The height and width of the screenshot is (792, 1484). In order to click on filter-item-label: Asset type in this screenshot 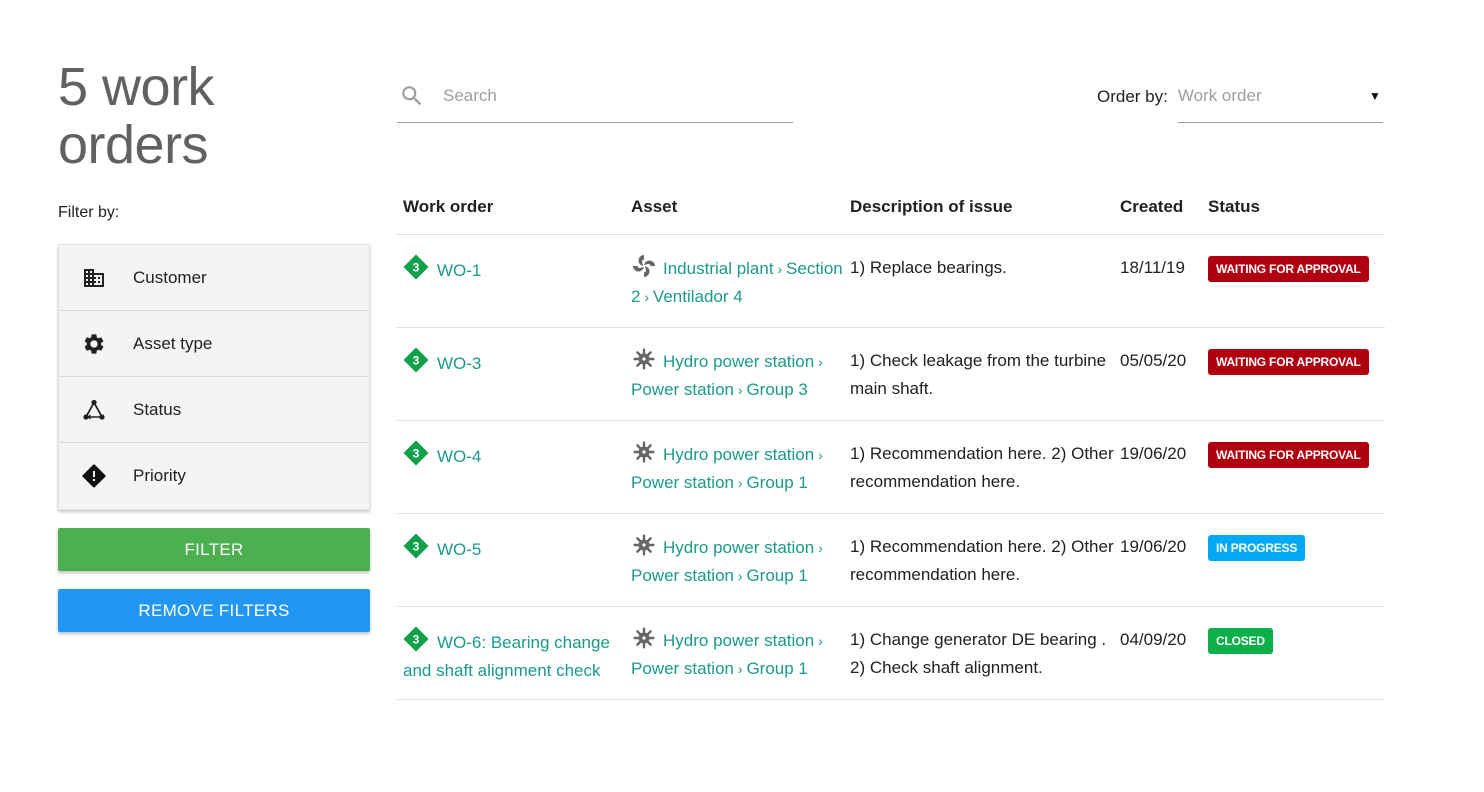, I will do `click(173, 343)`.